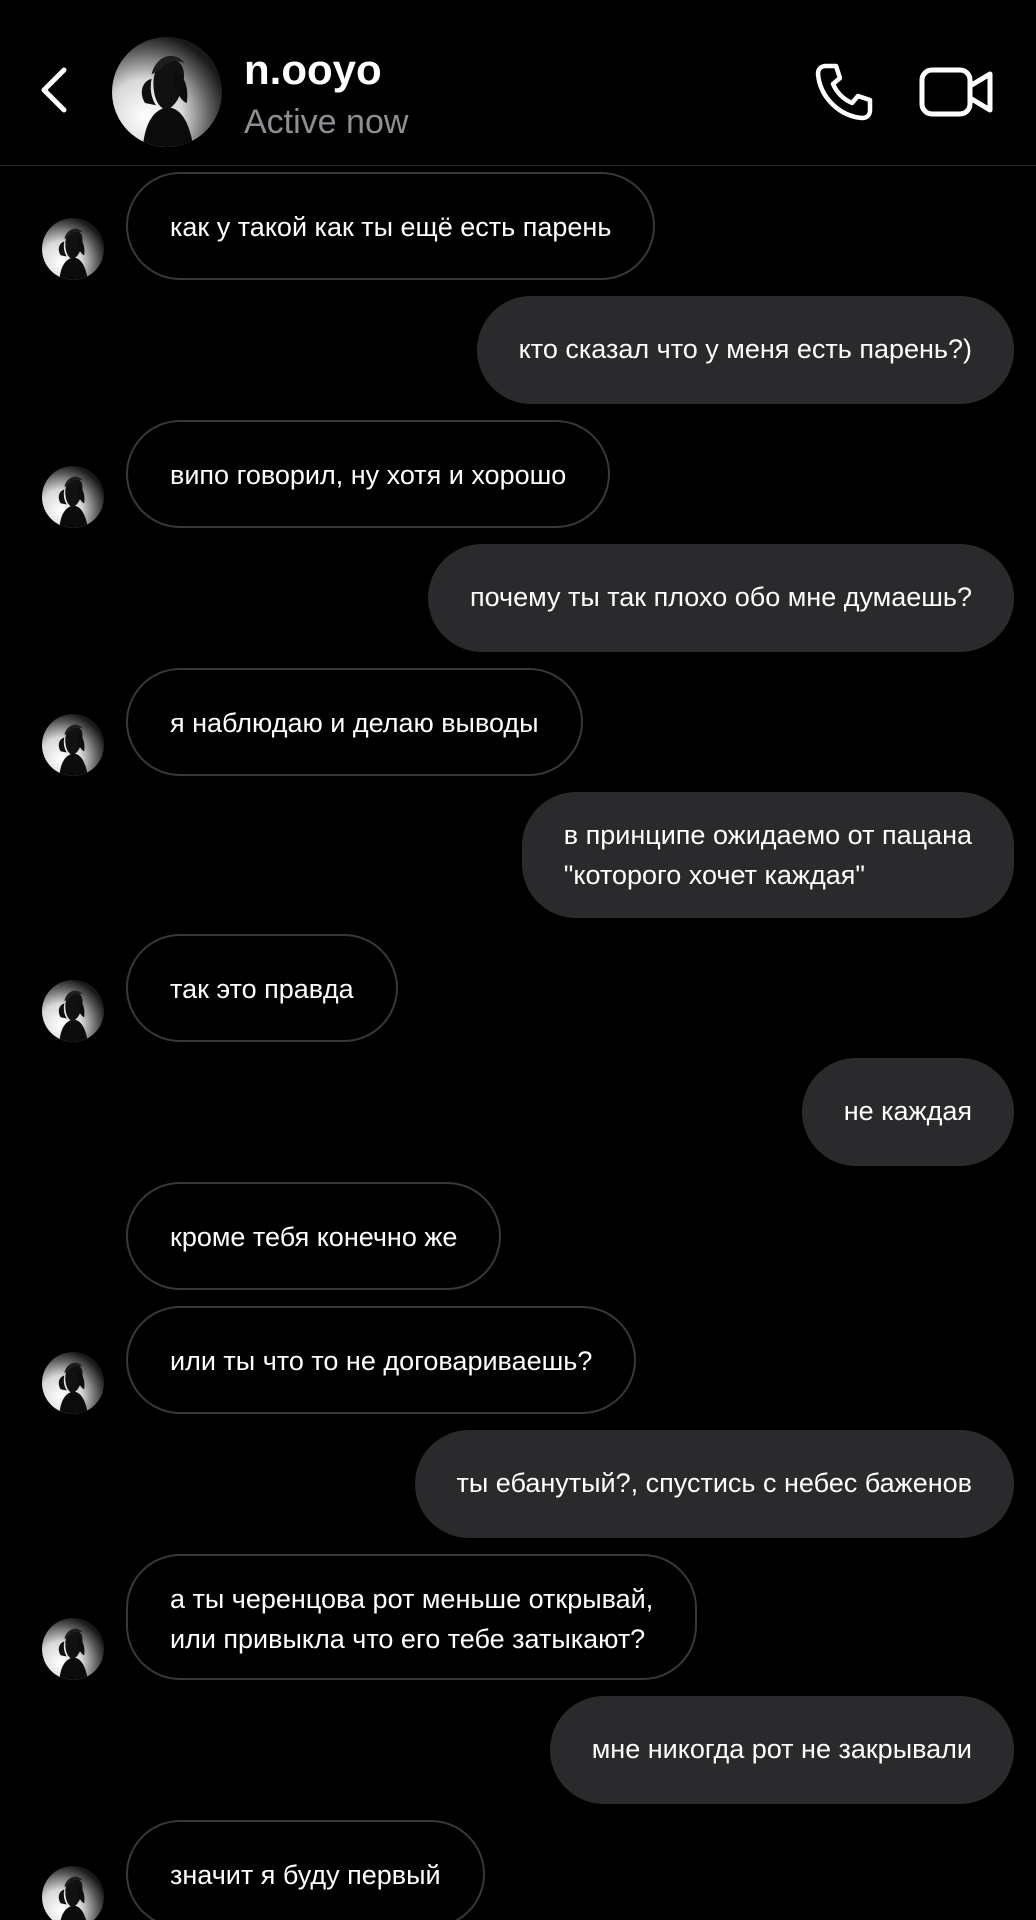 Image resolution: width=1036 pixels, height=1920 pixels. I want to click on message-text: кроме тебя конечно же, so click(314, 1237).